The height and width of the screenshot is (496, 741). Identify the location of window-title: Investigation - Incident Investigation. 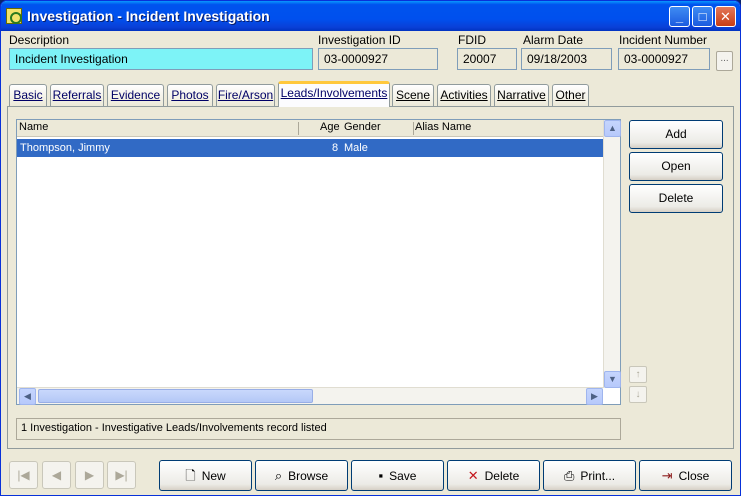
(148, 16).